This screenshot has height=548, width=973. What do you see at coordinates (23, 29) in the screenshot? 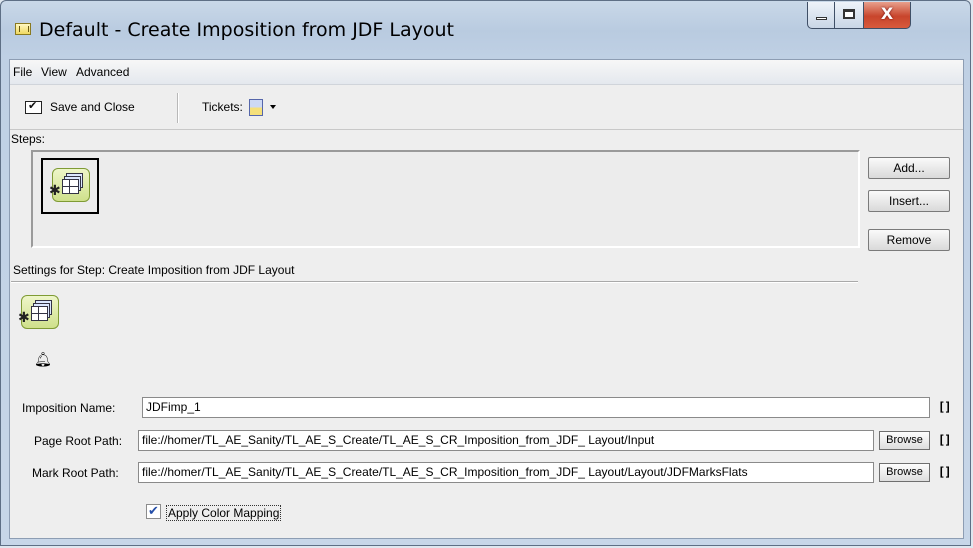
I see `app-icon` at bounding box center [23, 29].